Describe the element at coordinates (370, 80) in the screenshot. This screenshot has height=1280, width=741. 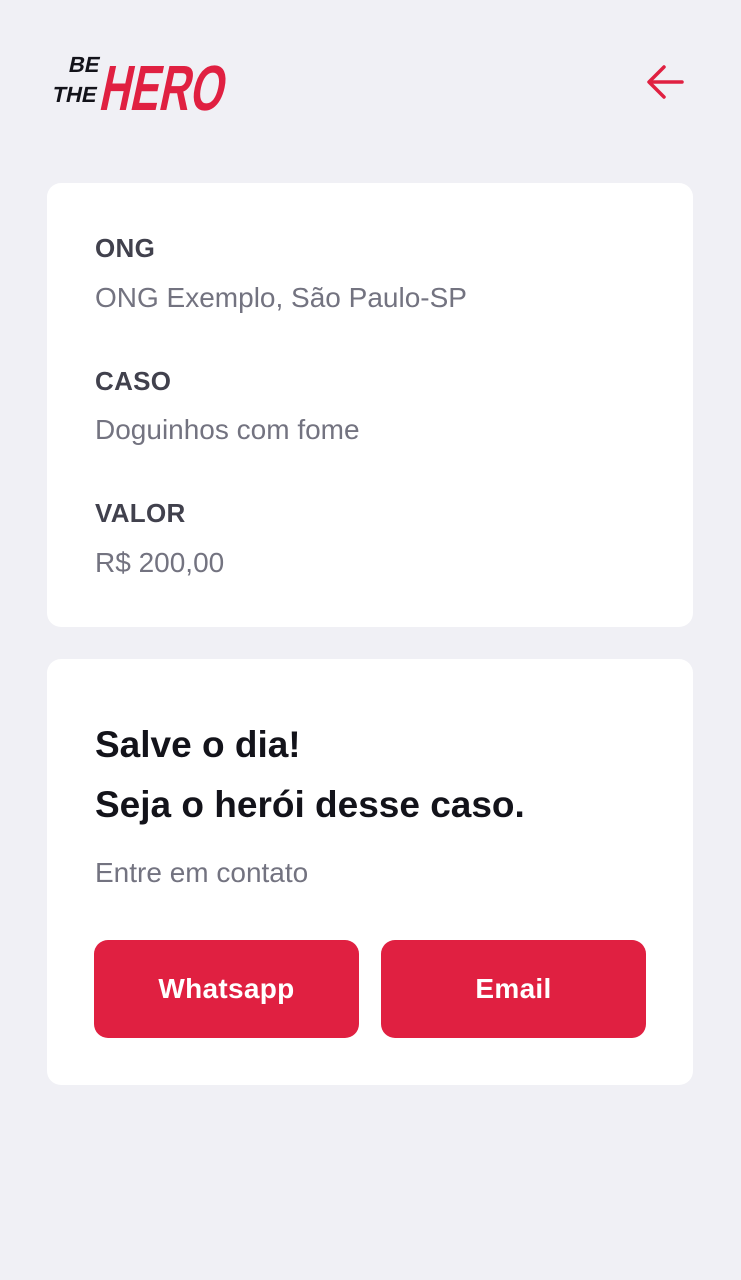
I see `header: BE THE HERO` at that location.